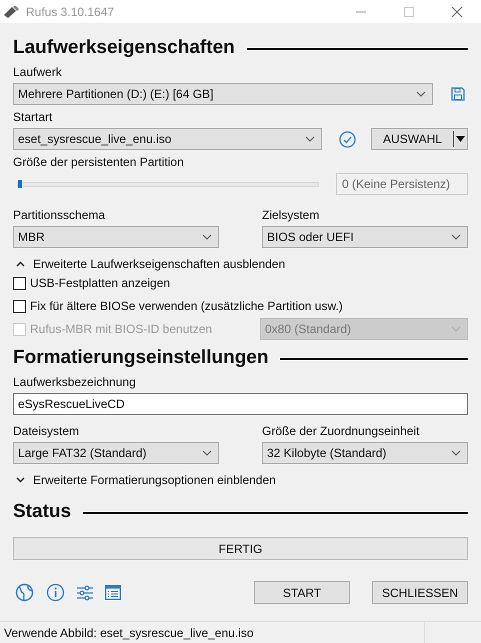  What do you see at coordinates (116, 237) in the screenshot?
I see `partition-scheme-dropdown: MBR` at bounding box center [116, 237].